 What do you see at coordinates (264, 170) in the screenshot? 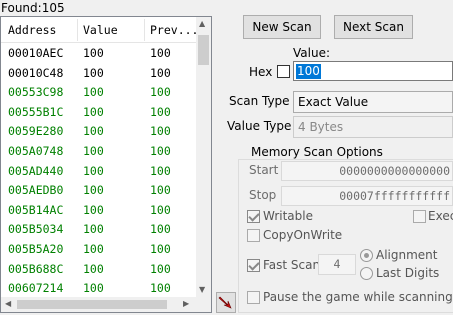
I see `start-label: Start` at bounding box center [264, 170].